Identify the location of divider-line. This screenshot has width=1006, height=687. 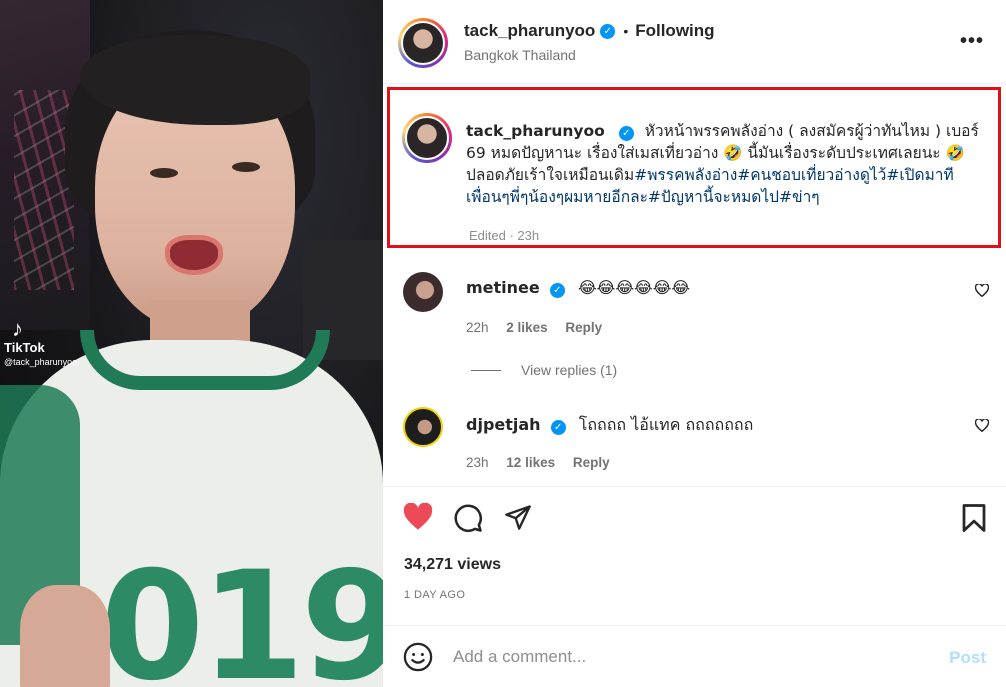
(486, 370).